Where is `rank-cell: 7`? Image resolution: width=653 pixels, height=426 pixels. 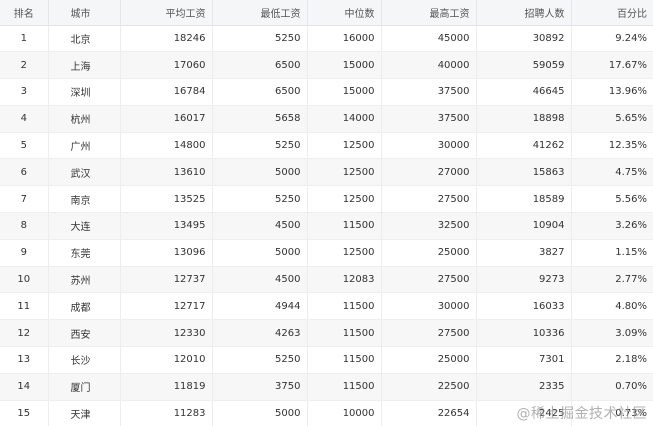
rank-cell: 7 is located at coordinates (24, 199).